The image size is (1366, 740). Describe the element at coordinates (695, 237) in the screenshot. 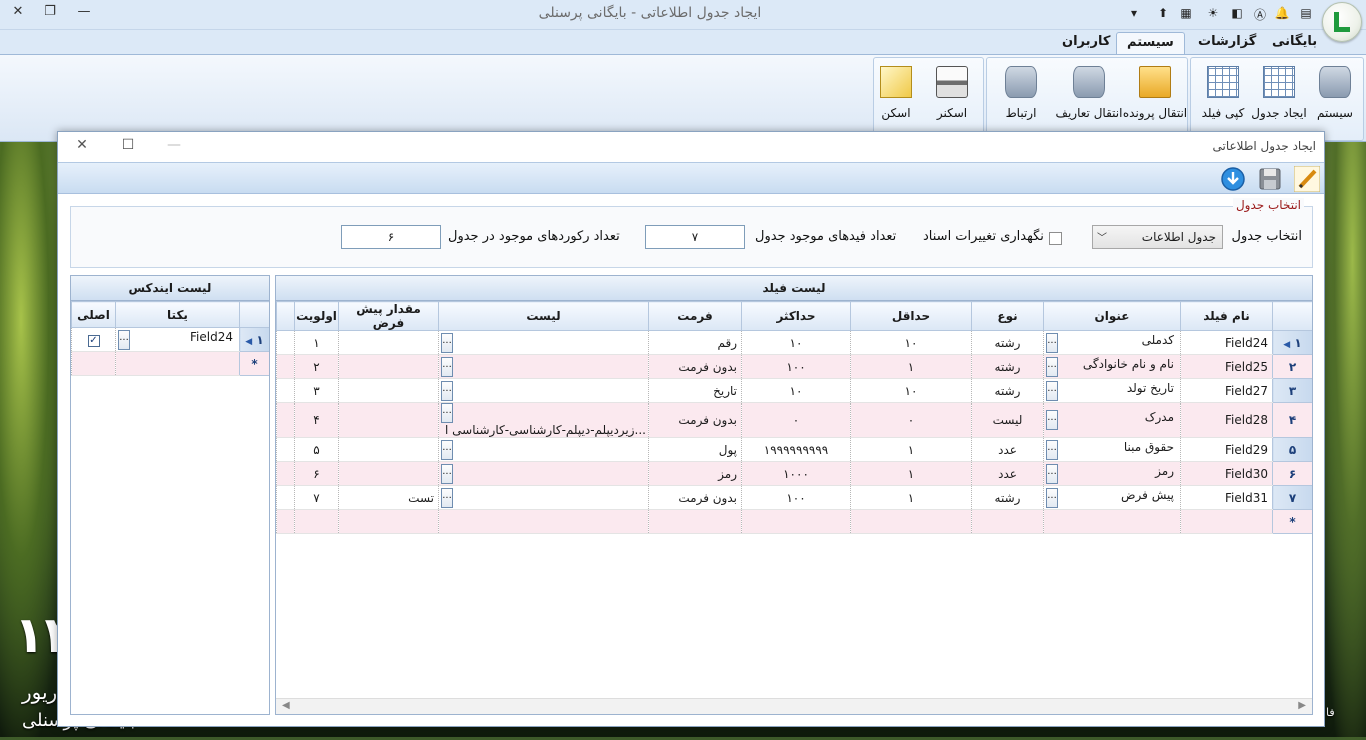

I see `field-count-input: ۷` at that location.